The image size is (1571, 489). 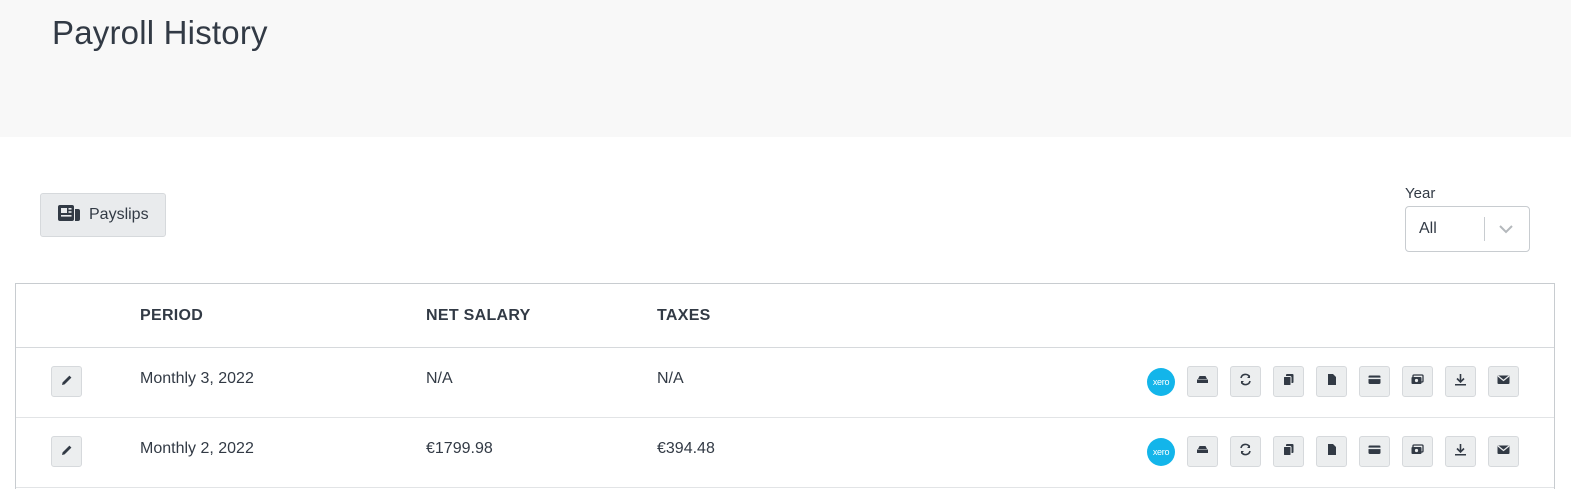 What do you see at coordinates (197, 448) in the screenshot?
I see `period-cell: Monthly 2, 2022` at bounding box center [197, 448].